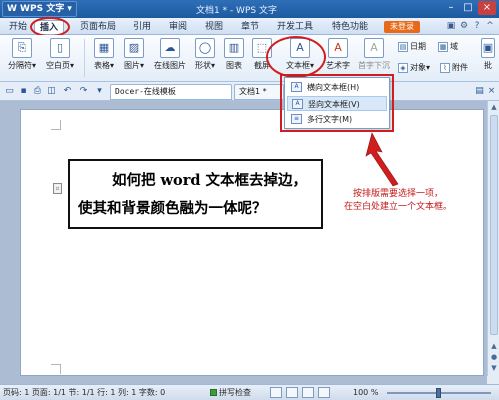 This screenshot has width=499, height=400. What do you see at coordinates (479, 91) in the screenshot?
I see `tab-list-icon: ▤` at bounding box center [479, 91].